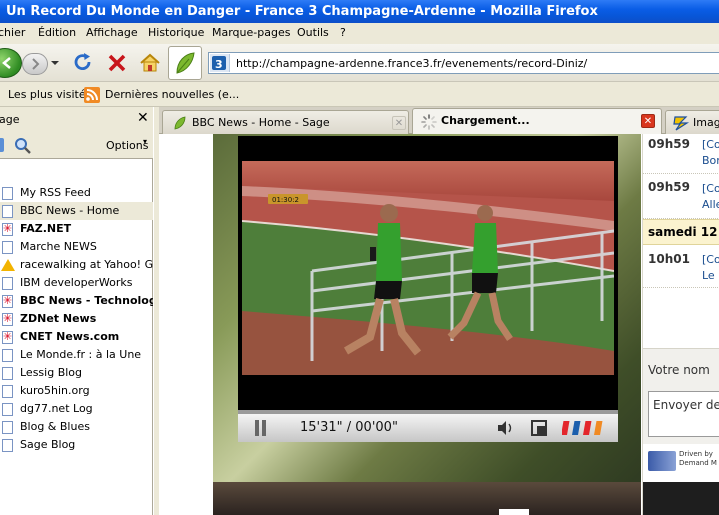 This screenshot has height=515, width=719. Describe the element at coordinates (57, 32) in the screenshot. I see `menu-edit: Édition` at that location.